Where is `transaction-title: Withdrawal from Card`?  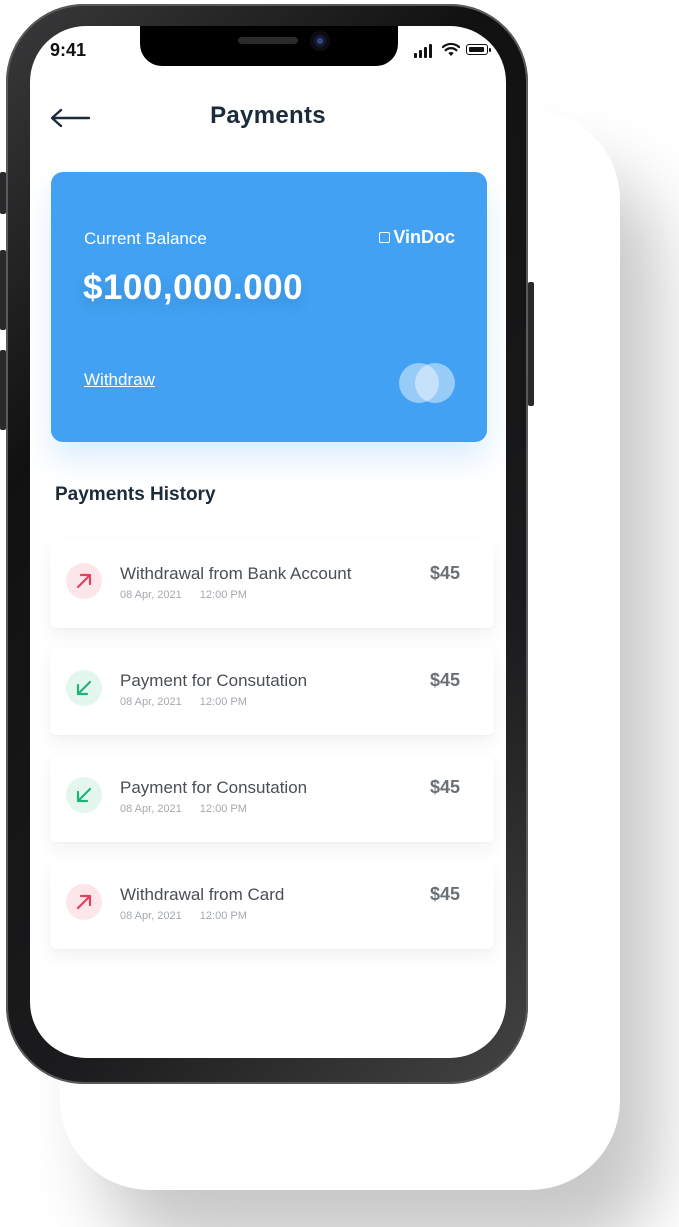
transaction-title: Withdrawal from Card is located at coordinates (202, 894).